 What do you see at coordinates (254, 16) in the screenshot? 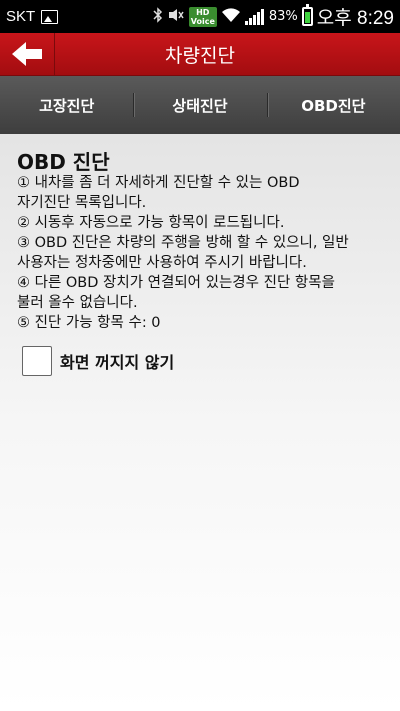
I see `signal-icon` at bounding box center [254, 16].